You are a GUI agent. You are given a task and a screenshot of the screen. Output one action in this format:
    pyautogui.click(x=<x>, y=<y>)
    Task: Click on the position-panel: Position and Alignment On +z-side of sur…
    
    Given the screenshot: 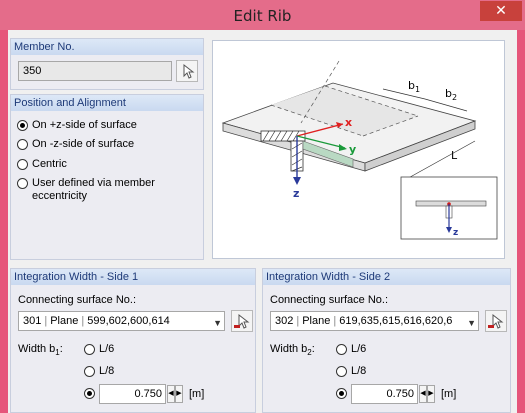 What is the action you would take?
    pyautogui.click(x=107, y=177)
    